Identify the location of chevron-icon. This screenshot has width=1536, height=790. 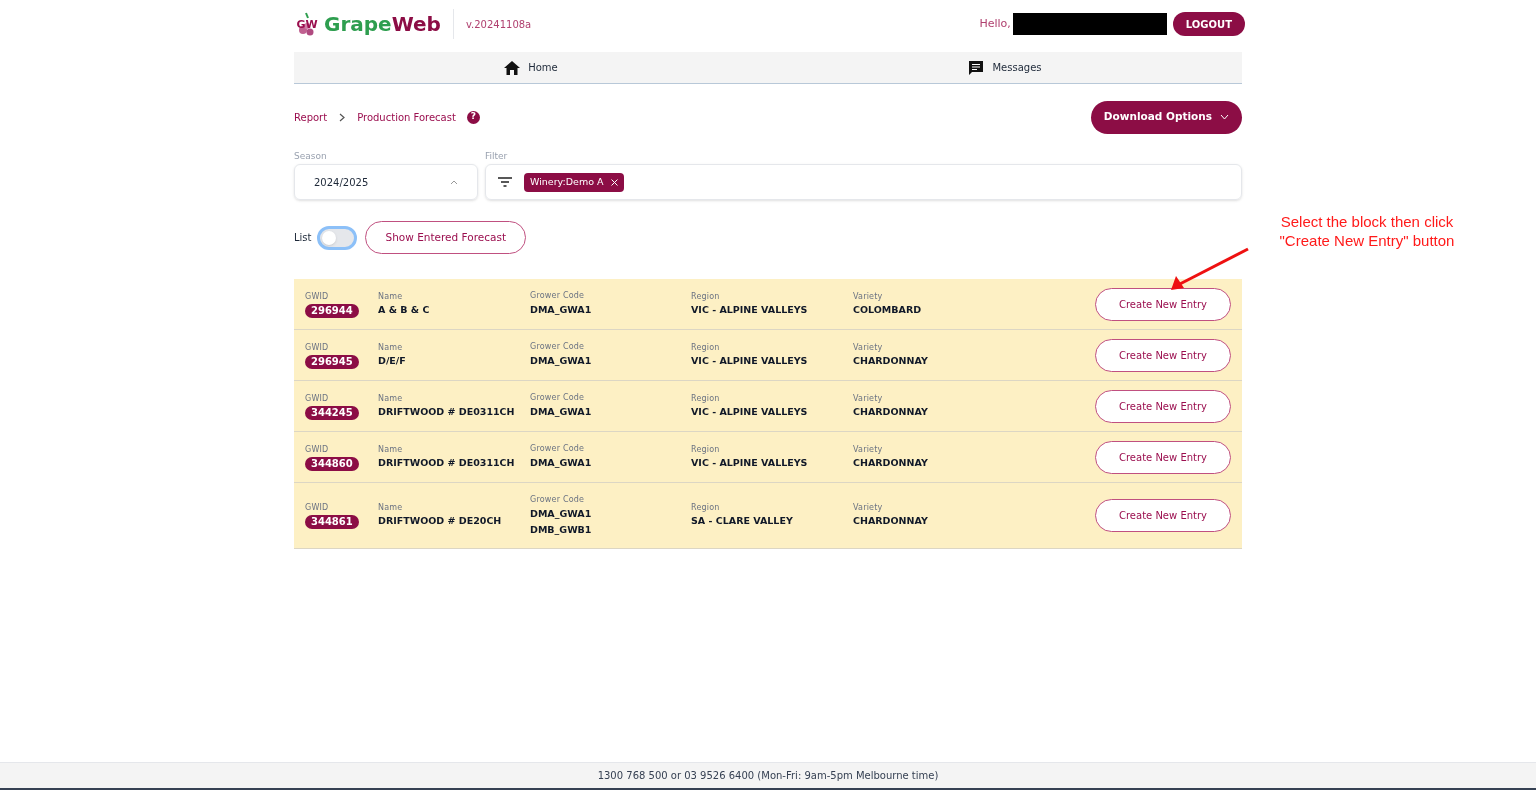
(342, 117).